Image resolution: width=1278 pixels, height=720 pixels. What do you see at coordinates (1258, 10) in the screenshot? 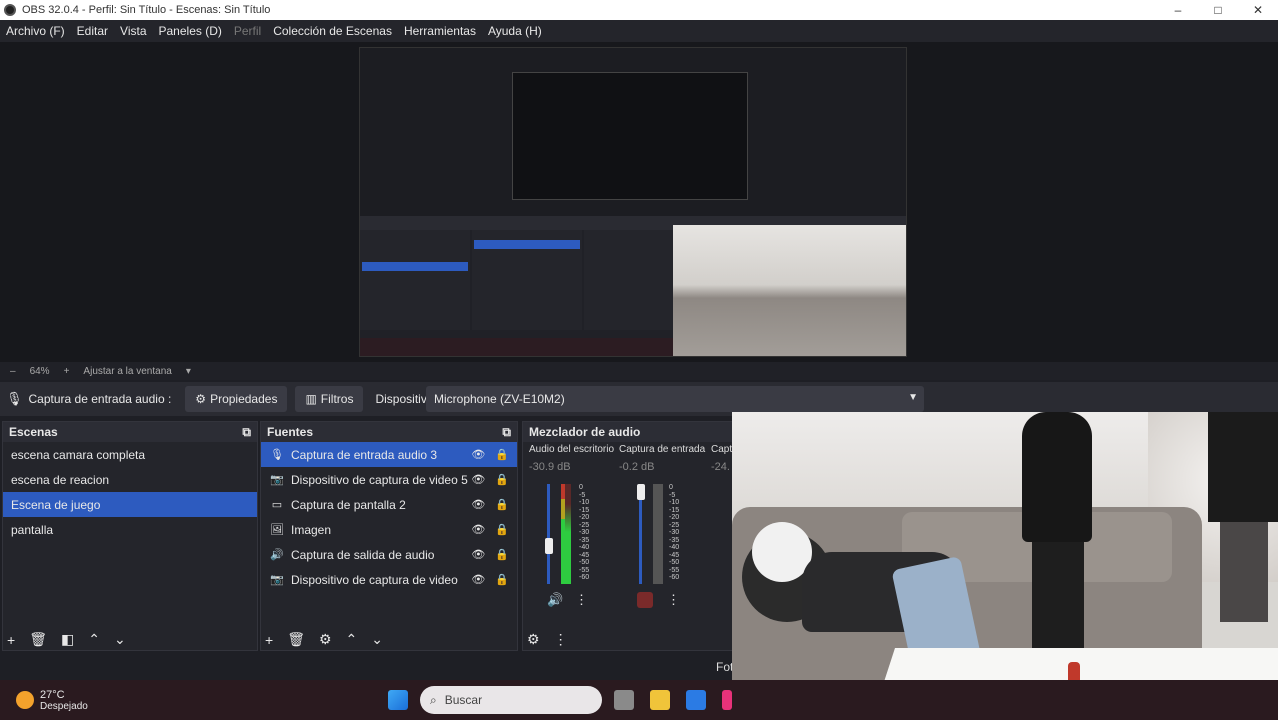
I see `close-button: ✕` at bounding box center [1258, 10].